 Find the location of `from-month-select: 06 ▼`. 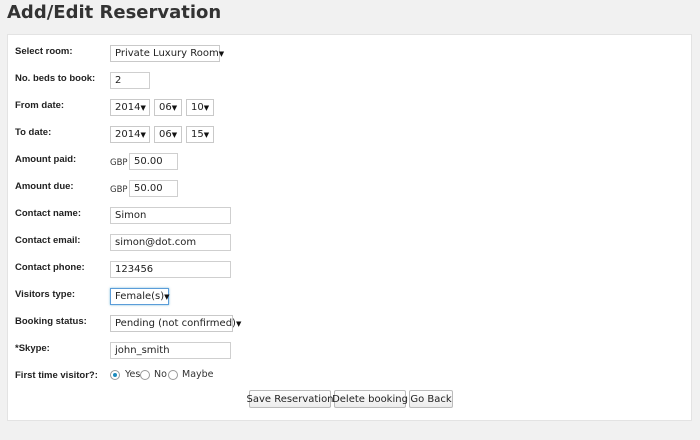

from-month-select: 06 ▼ is located at coordinates (168, 107).